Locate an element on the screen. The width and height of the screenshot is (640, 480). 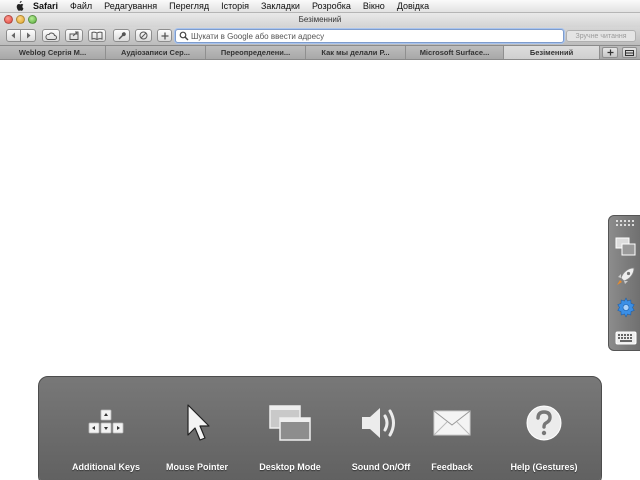
menu-edit: Редагування is located at coordinates (130, 6).